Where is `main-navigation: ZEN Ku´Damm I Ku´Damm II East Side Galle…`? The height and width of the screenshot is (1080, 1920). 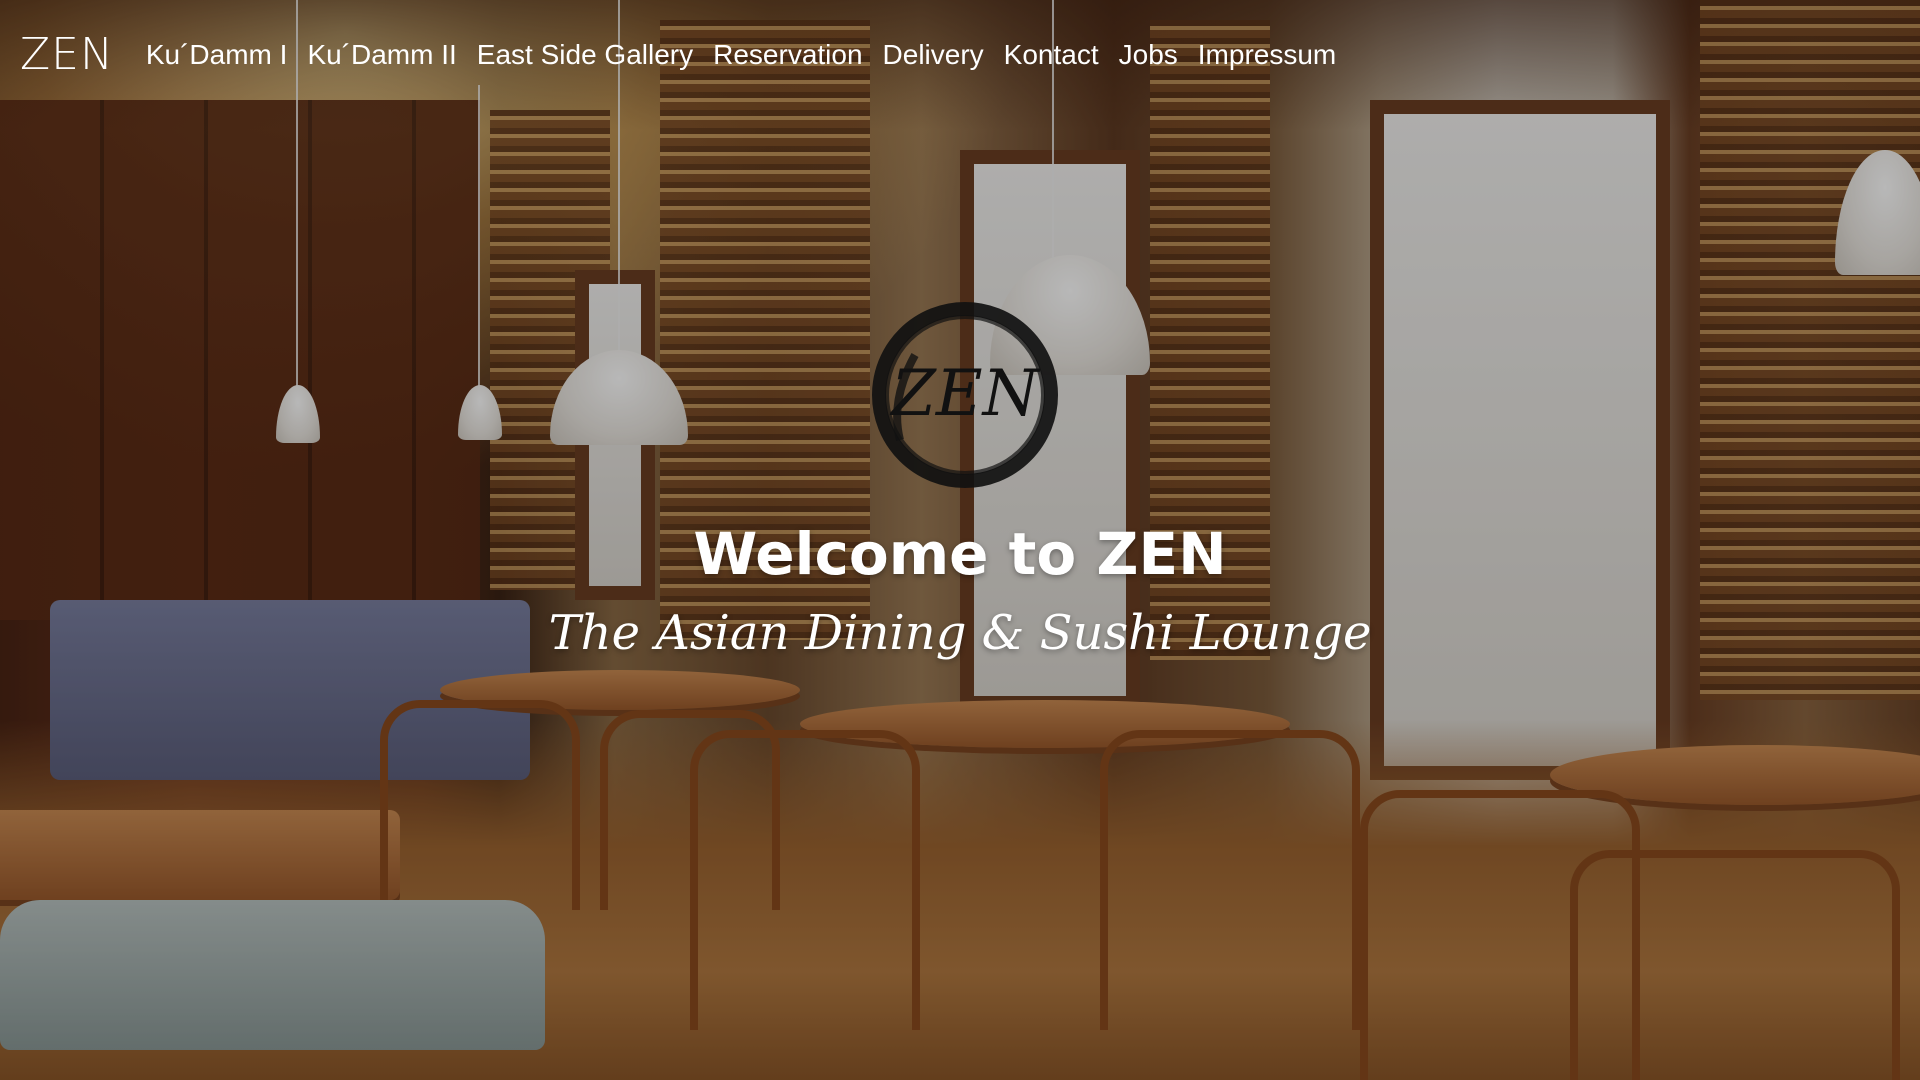
main-navigation: ZEN Ku´Damm I Ku´Damm II East Side Galle… is located at coordinates (678, 55).